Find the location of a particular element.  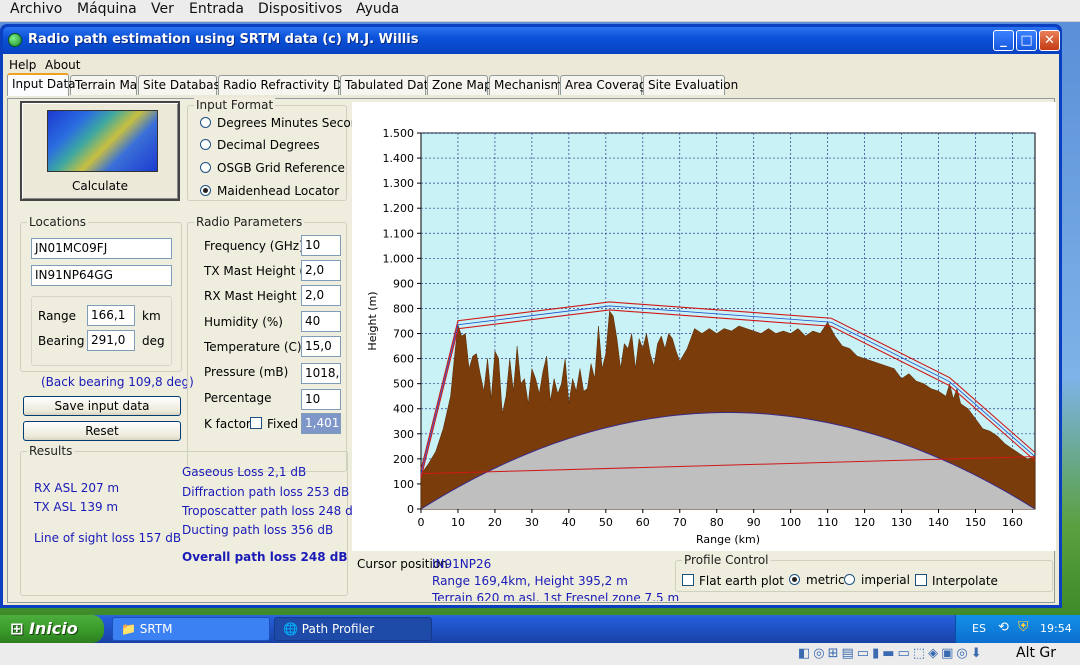

rx-mast-input: 2,0 is located at coordinates (321, 295).